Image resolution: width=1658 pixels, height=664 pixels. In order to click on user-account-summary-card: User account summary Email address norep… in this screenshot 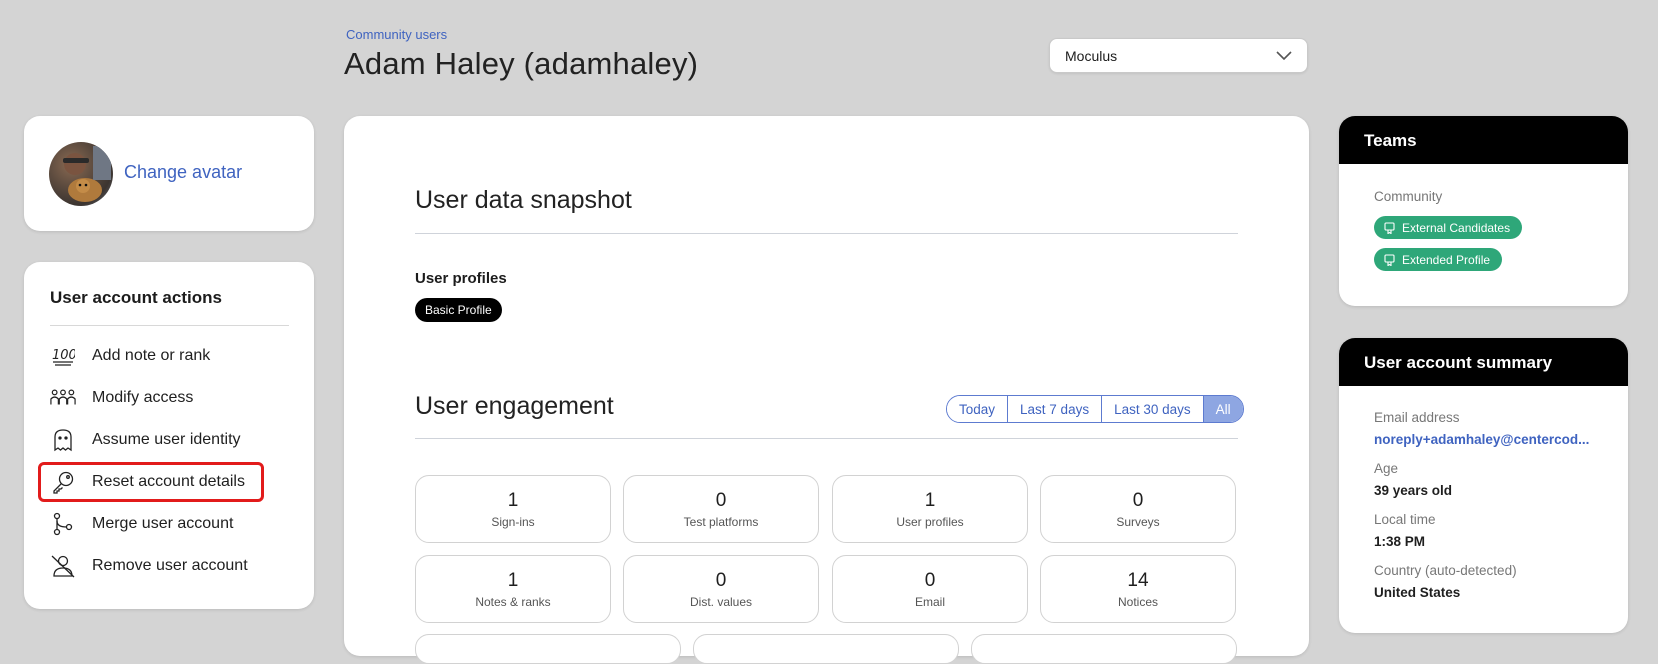, I will do `click(1483, 485)`.